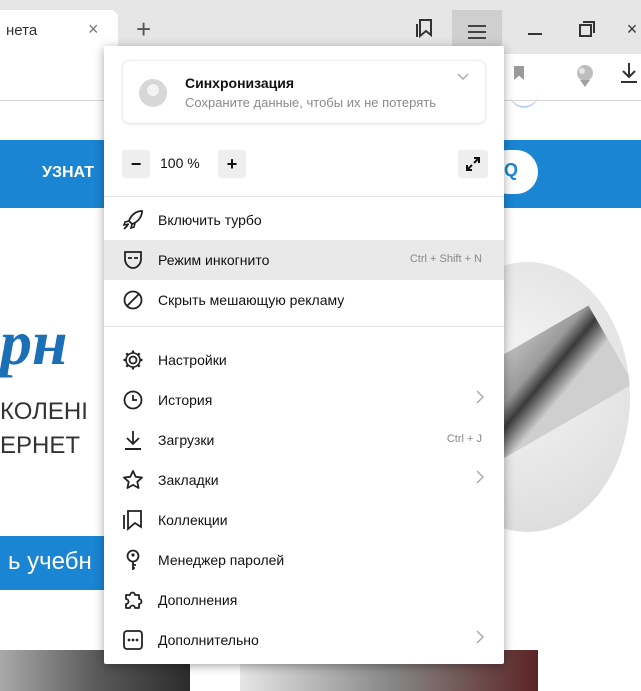 The height and width of the screenshot is (691, 641). I want to click on bookmark-icon, so click(519, 73).